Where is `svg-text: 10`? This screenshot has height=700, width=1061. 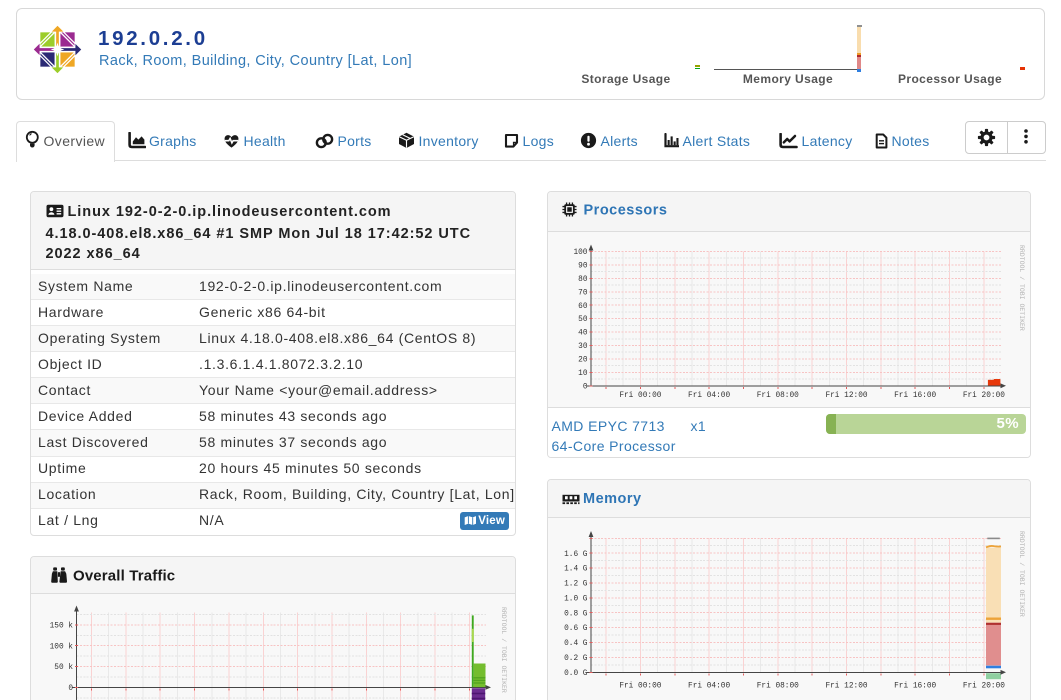 svg-text: 10 is located at coordinates (583, 374).